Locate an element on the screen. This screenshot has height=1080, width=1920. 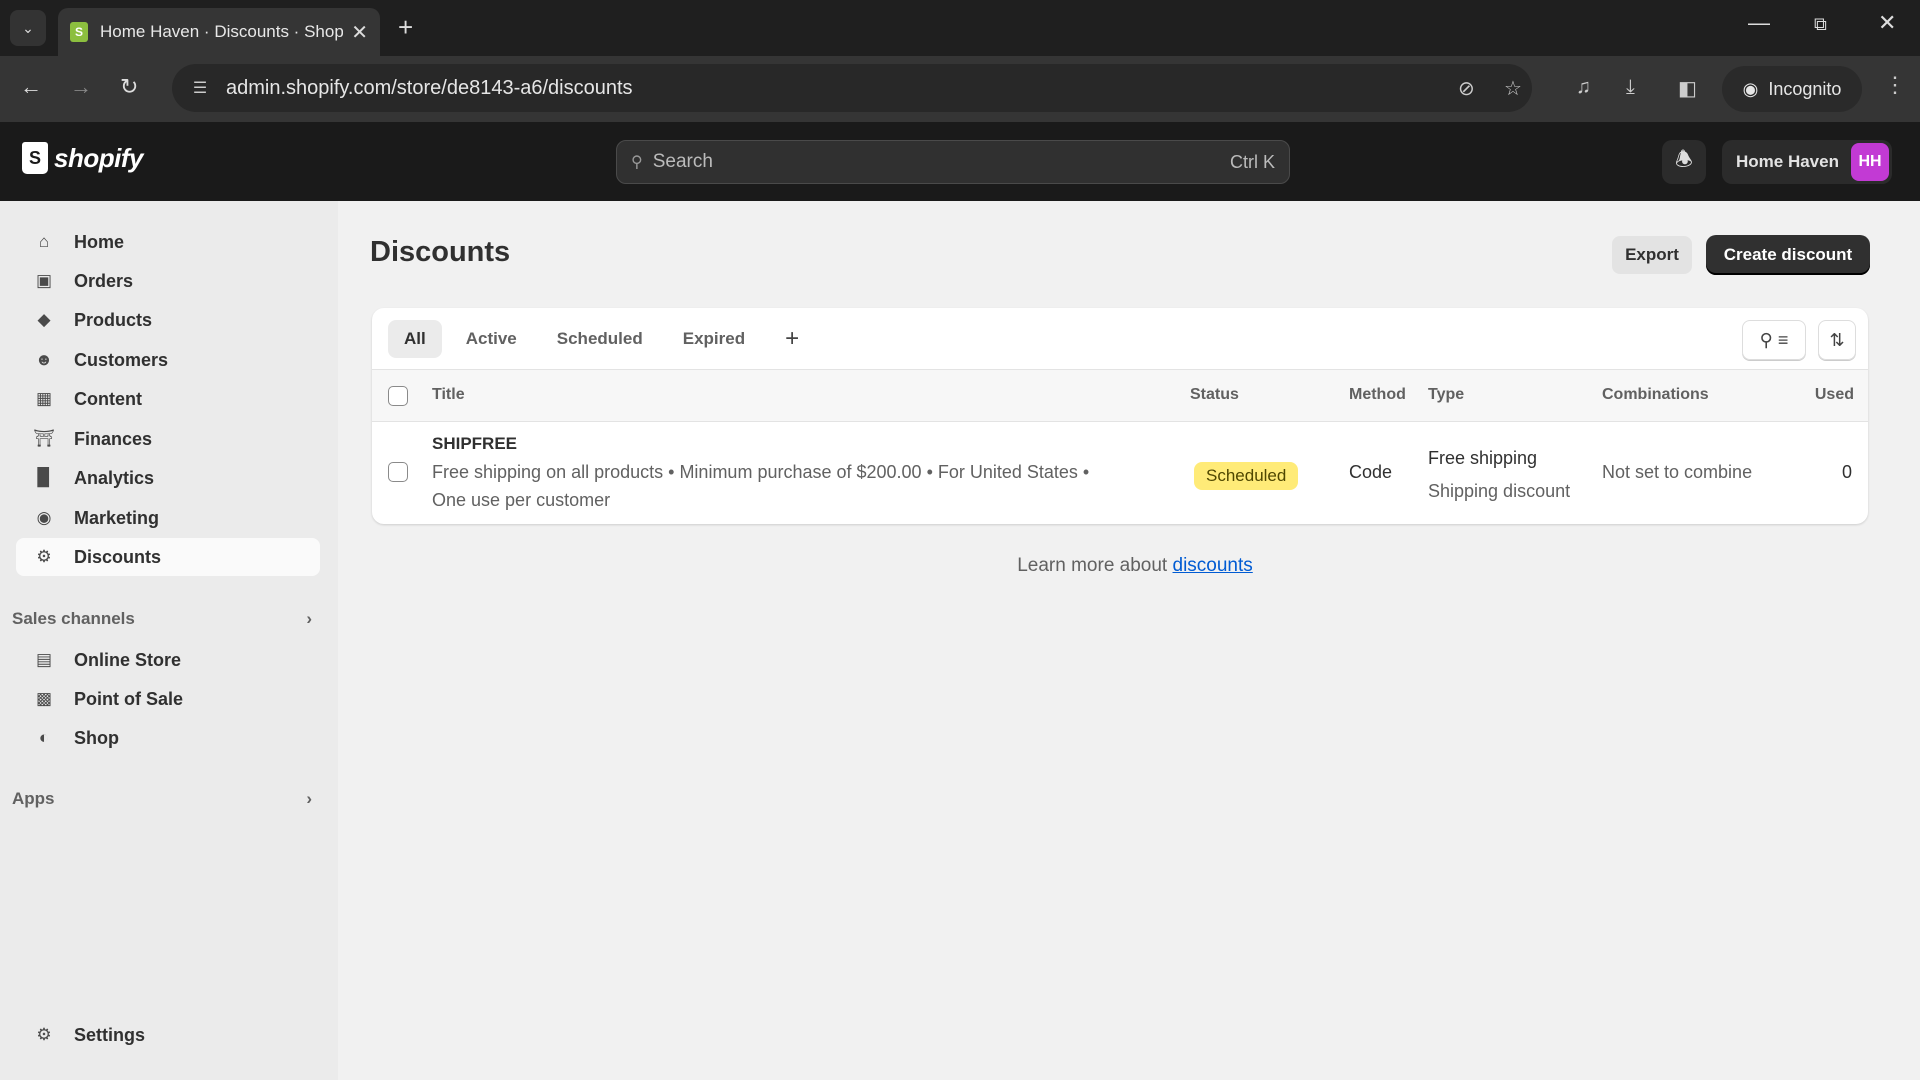
store-icon: ▤ is located at coordinates (44, 659).